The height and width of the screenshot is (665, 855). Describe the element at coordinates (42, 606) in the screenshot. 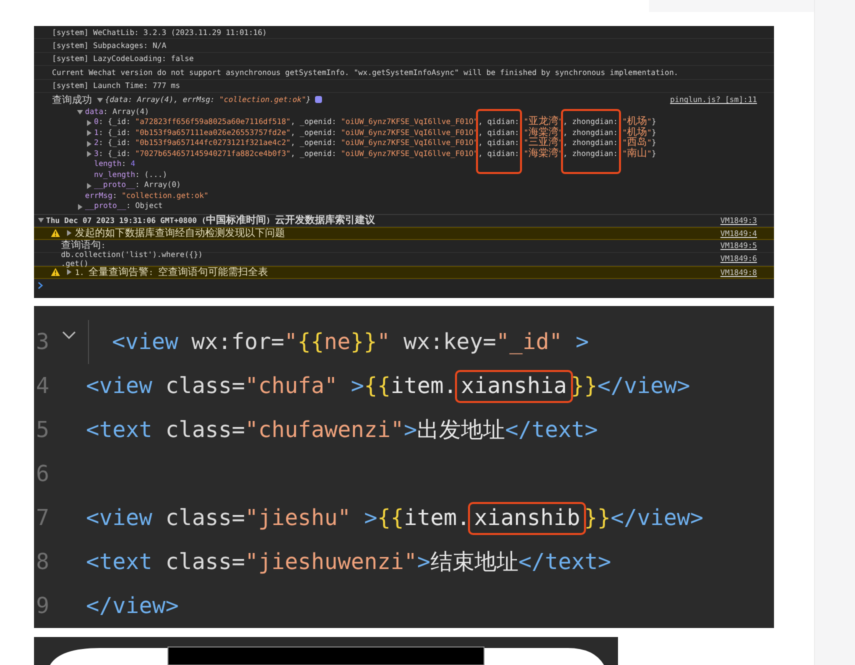

I see `line-number: 9` at that location.